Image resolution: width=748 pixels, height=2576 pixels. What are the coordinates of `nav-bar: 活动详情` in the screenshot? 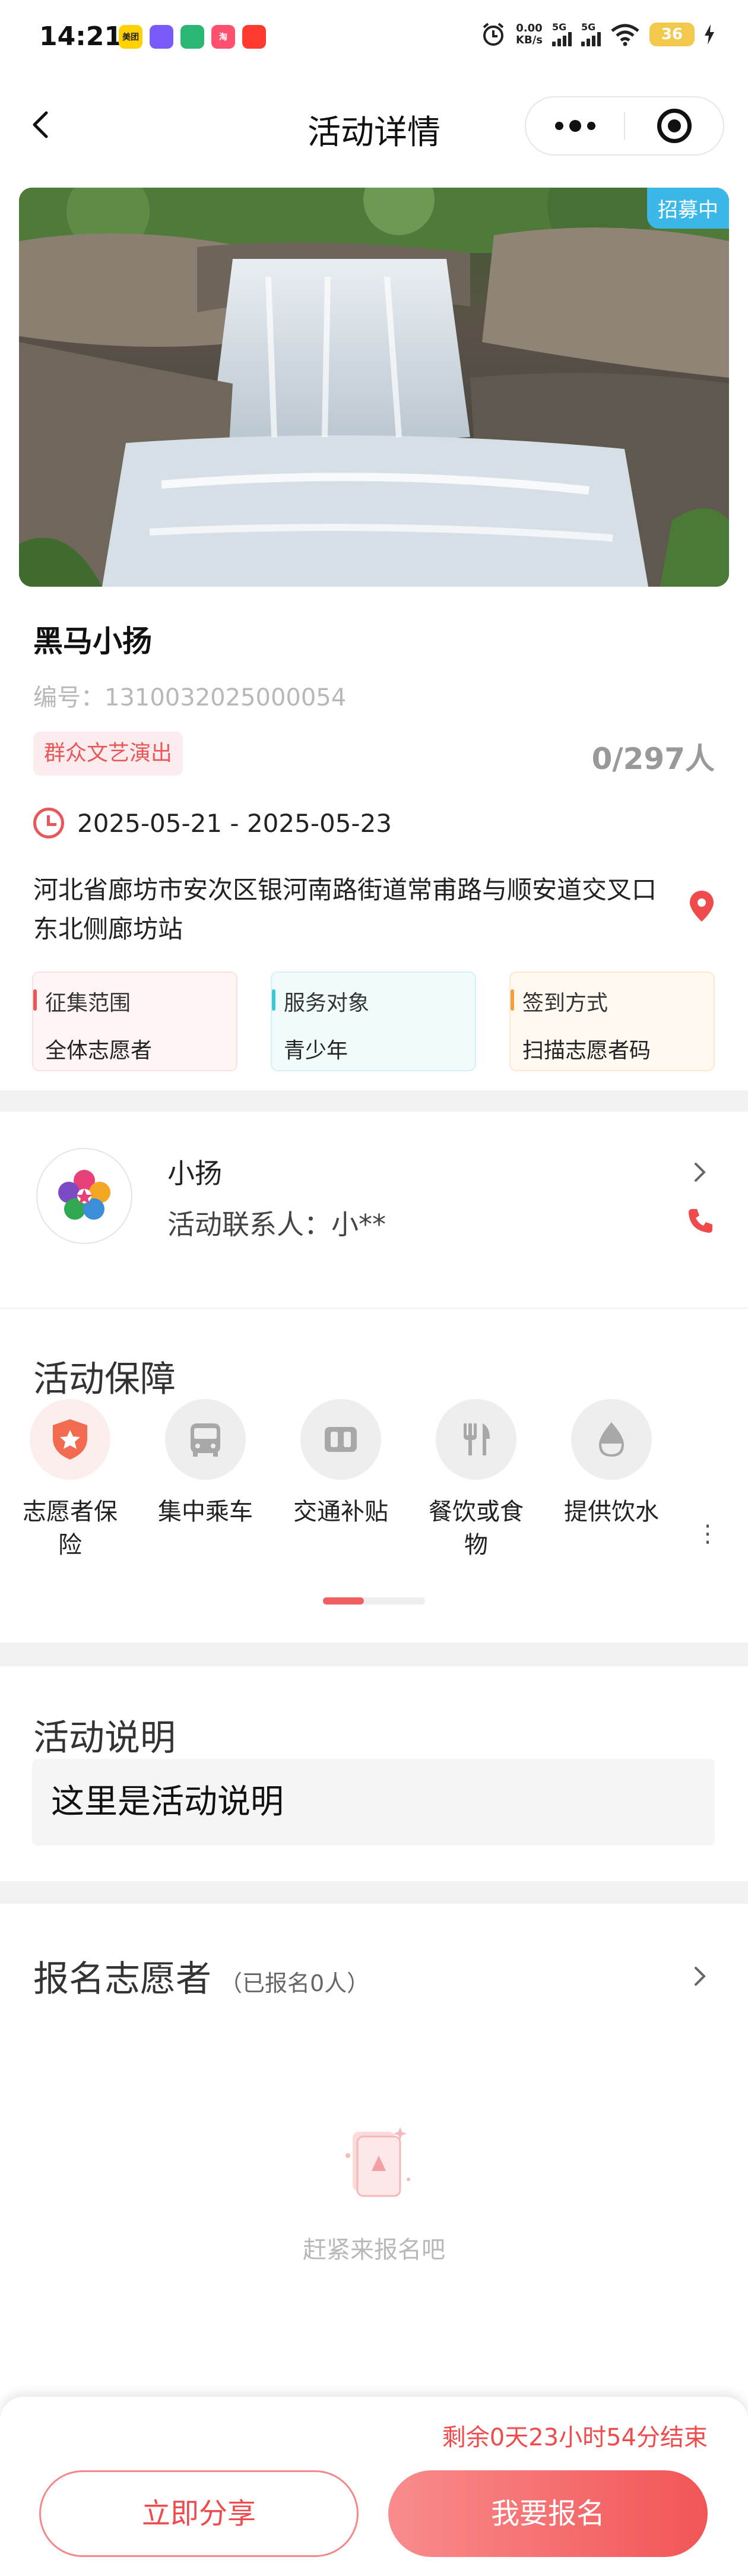 It's located at (374, 124).